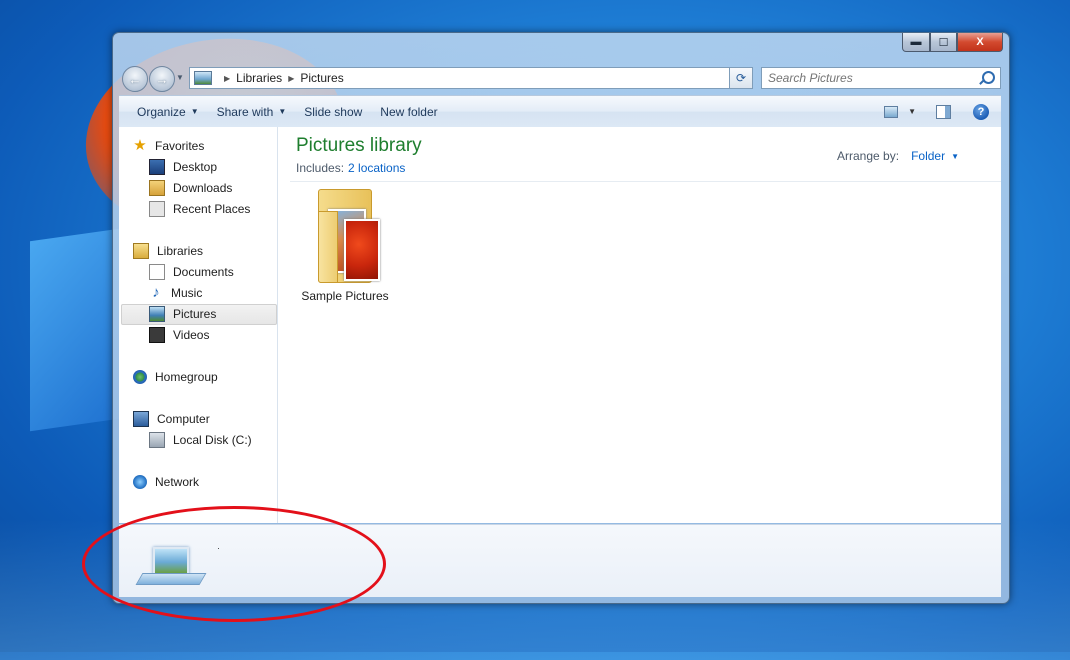  I want to click on refresh-button: ⟳, so click(741, 78).